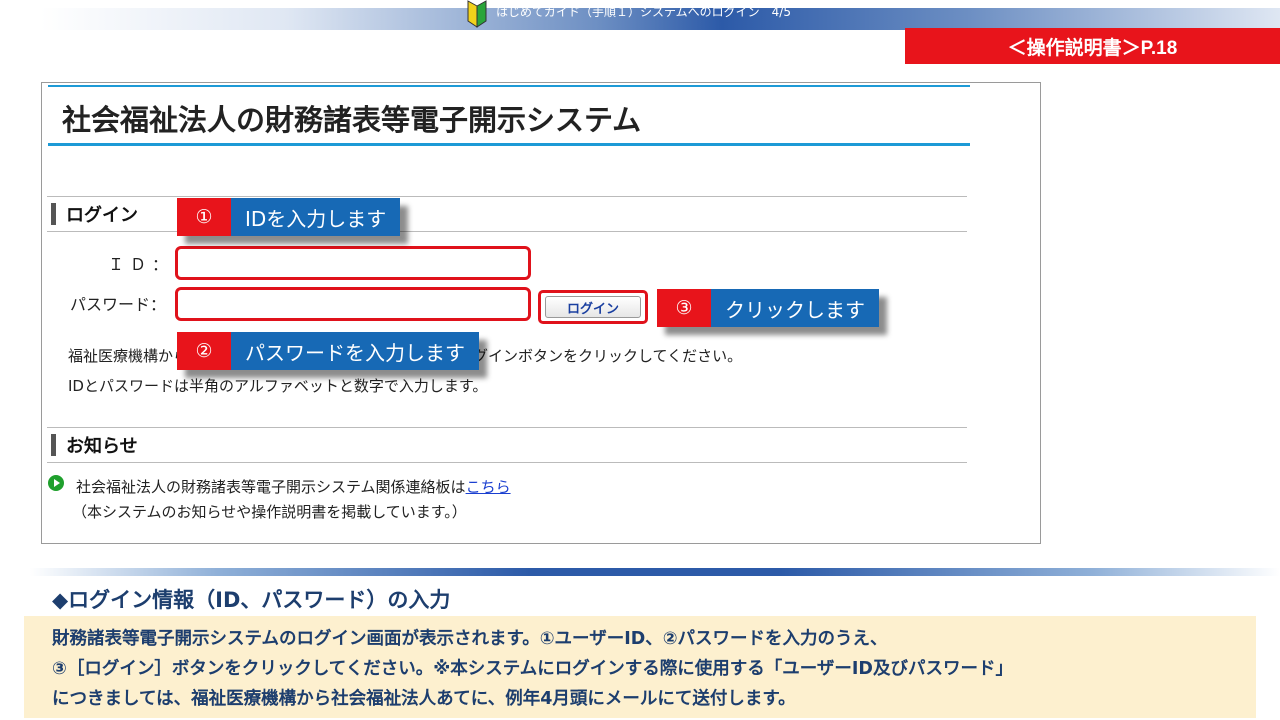  I want to click on beginner-leaf-icon, so click(477, 14).